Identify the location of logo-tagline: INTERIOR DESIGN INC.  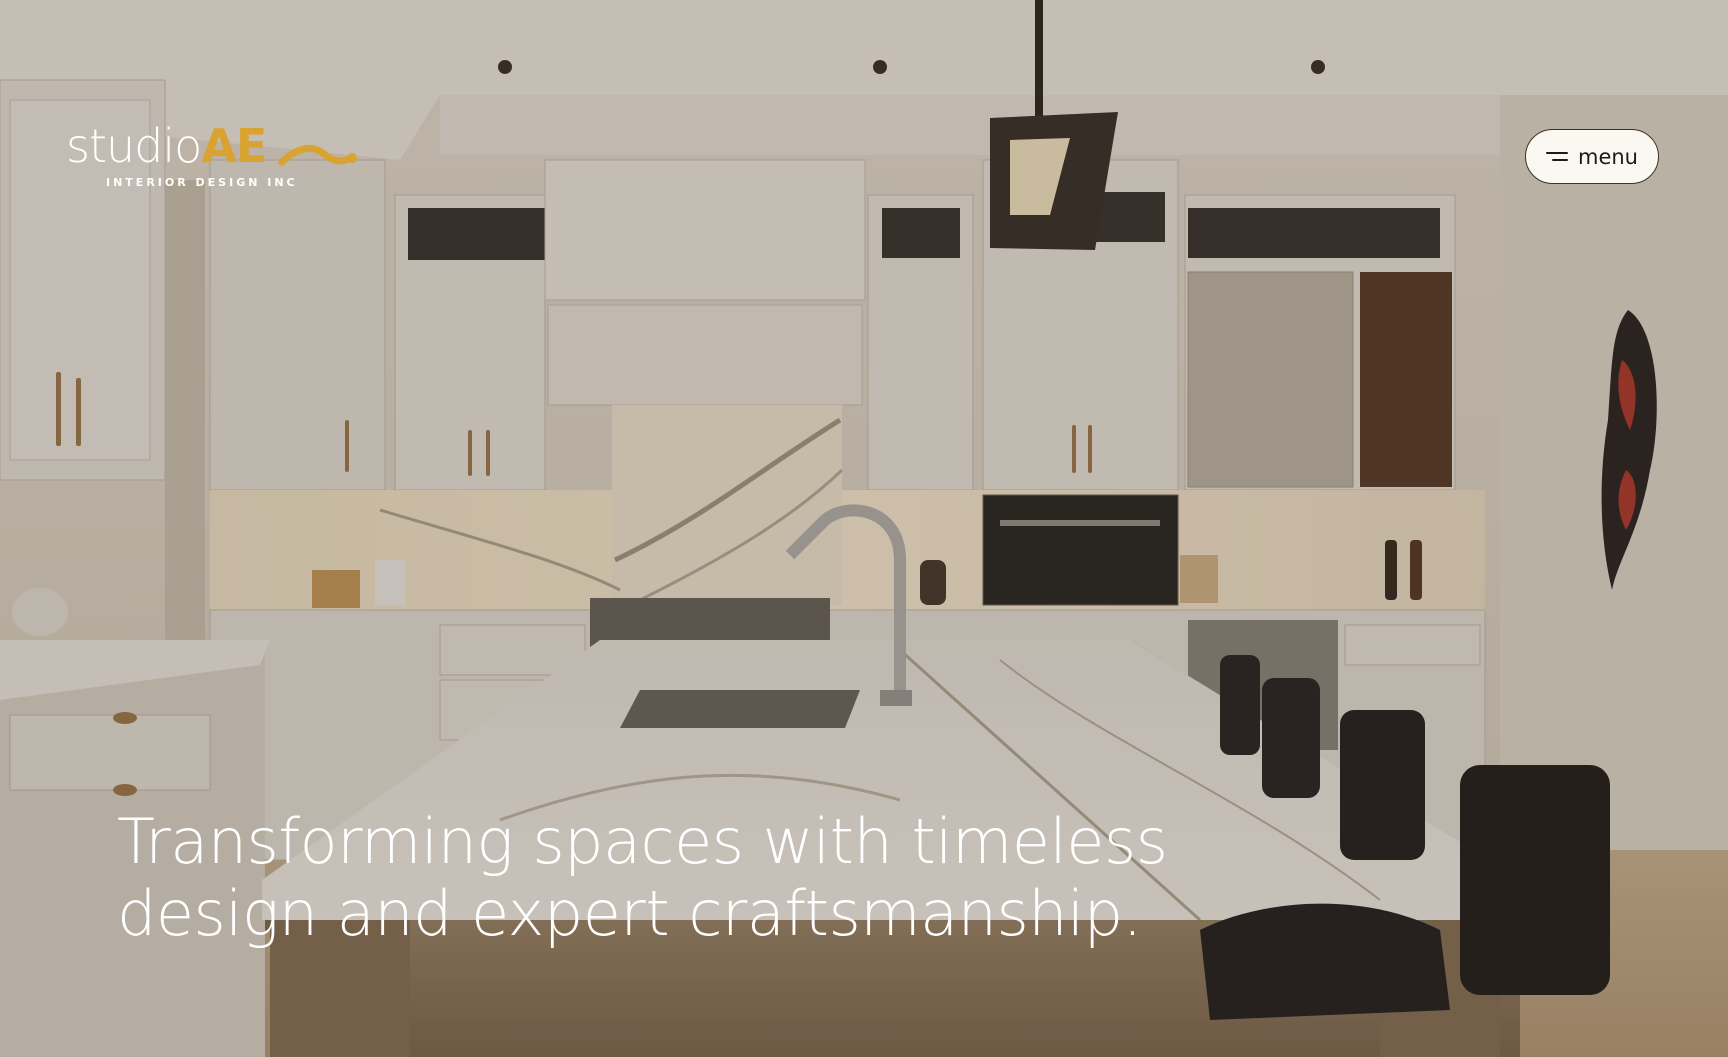
(202, 182).